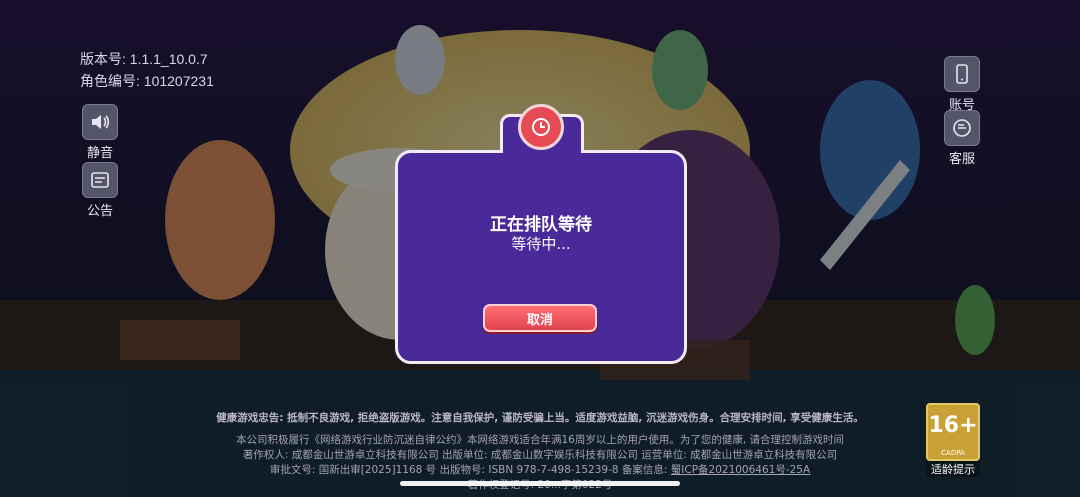 The image size is (1080, 497). What do you see at coordinates (100, 122) in the screenshot?
I see `speaker-icon` at bounding box center [100, 122].